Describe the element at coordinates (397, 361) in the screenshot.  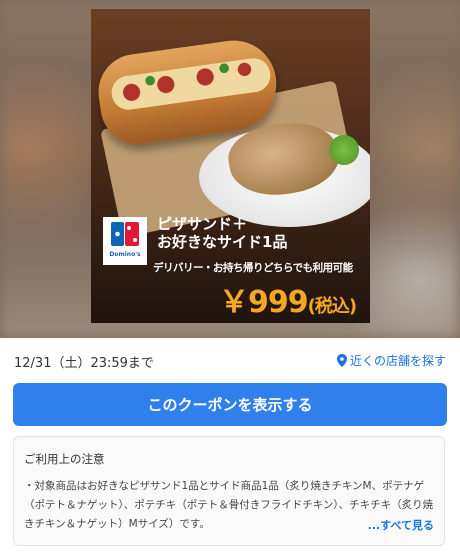
I see `find-store-label: 近くの店舗を探す` at that location.